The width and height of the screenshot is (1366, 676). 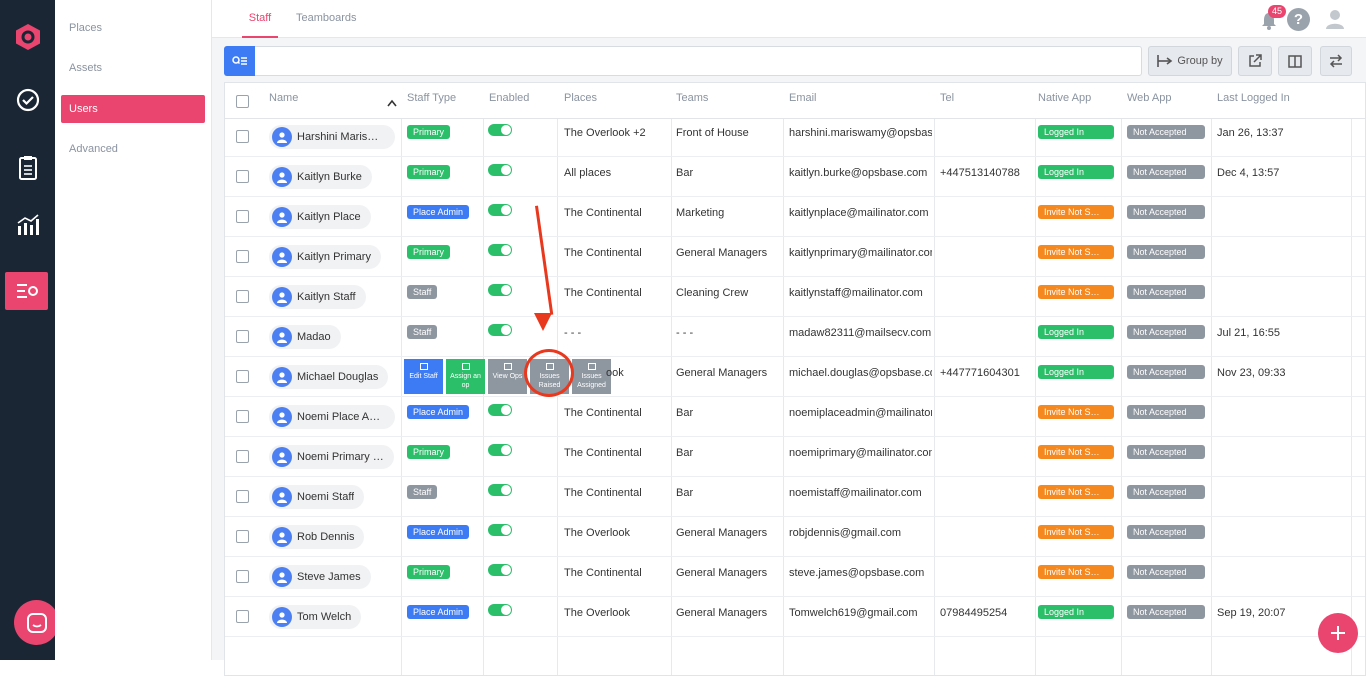 I want to click on nav-item-users: Users, so click(x=133, y=109).